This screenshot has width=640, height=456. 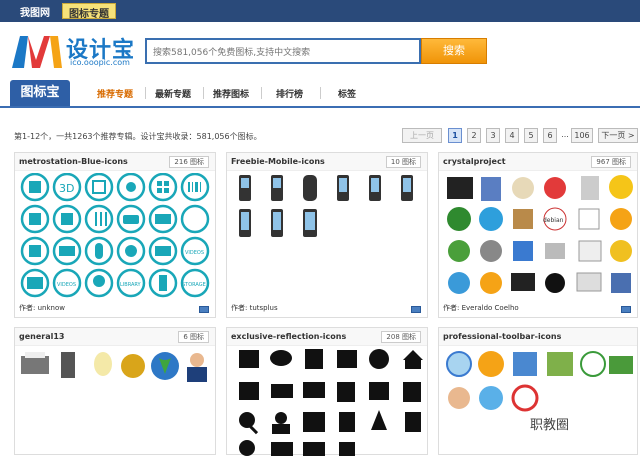 What do you see at coordinates (42, 336) in the screenshot?
I see `card-title: general13` at bounding box center [42, 336].